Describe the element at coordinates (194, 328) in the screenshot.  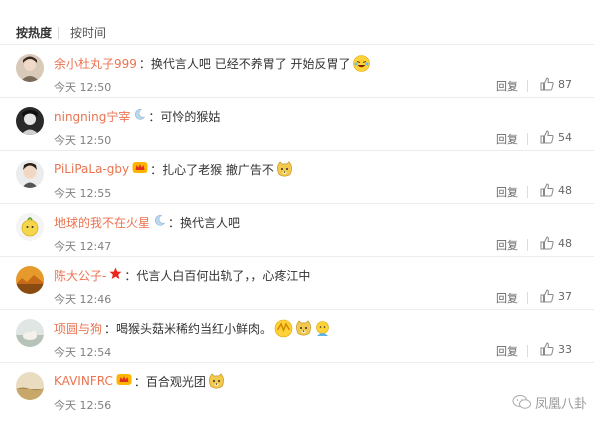
I see `comment-text: 喝猴头菇米稀约当红小鲜肉。` at that location.